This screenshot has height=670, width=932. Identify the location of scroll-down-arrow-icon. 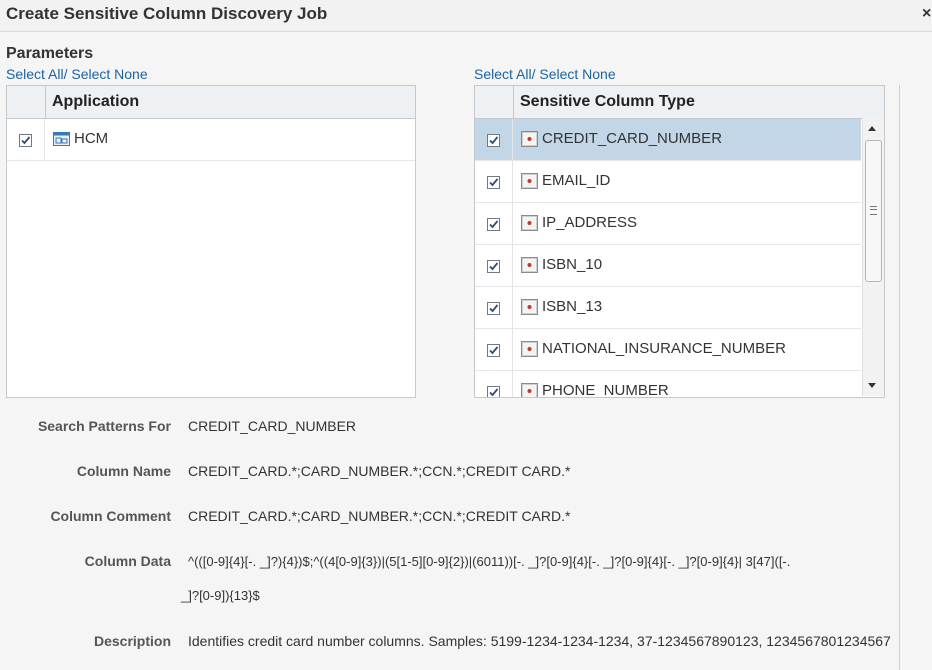
(872, 385).